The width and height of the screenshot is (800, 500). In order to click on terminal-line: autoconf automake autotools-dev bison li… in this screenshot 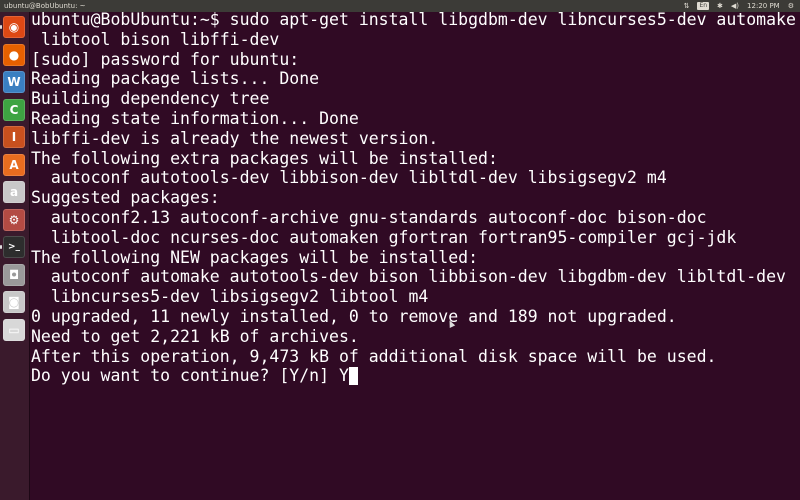, I will do `click(408, 277)`.